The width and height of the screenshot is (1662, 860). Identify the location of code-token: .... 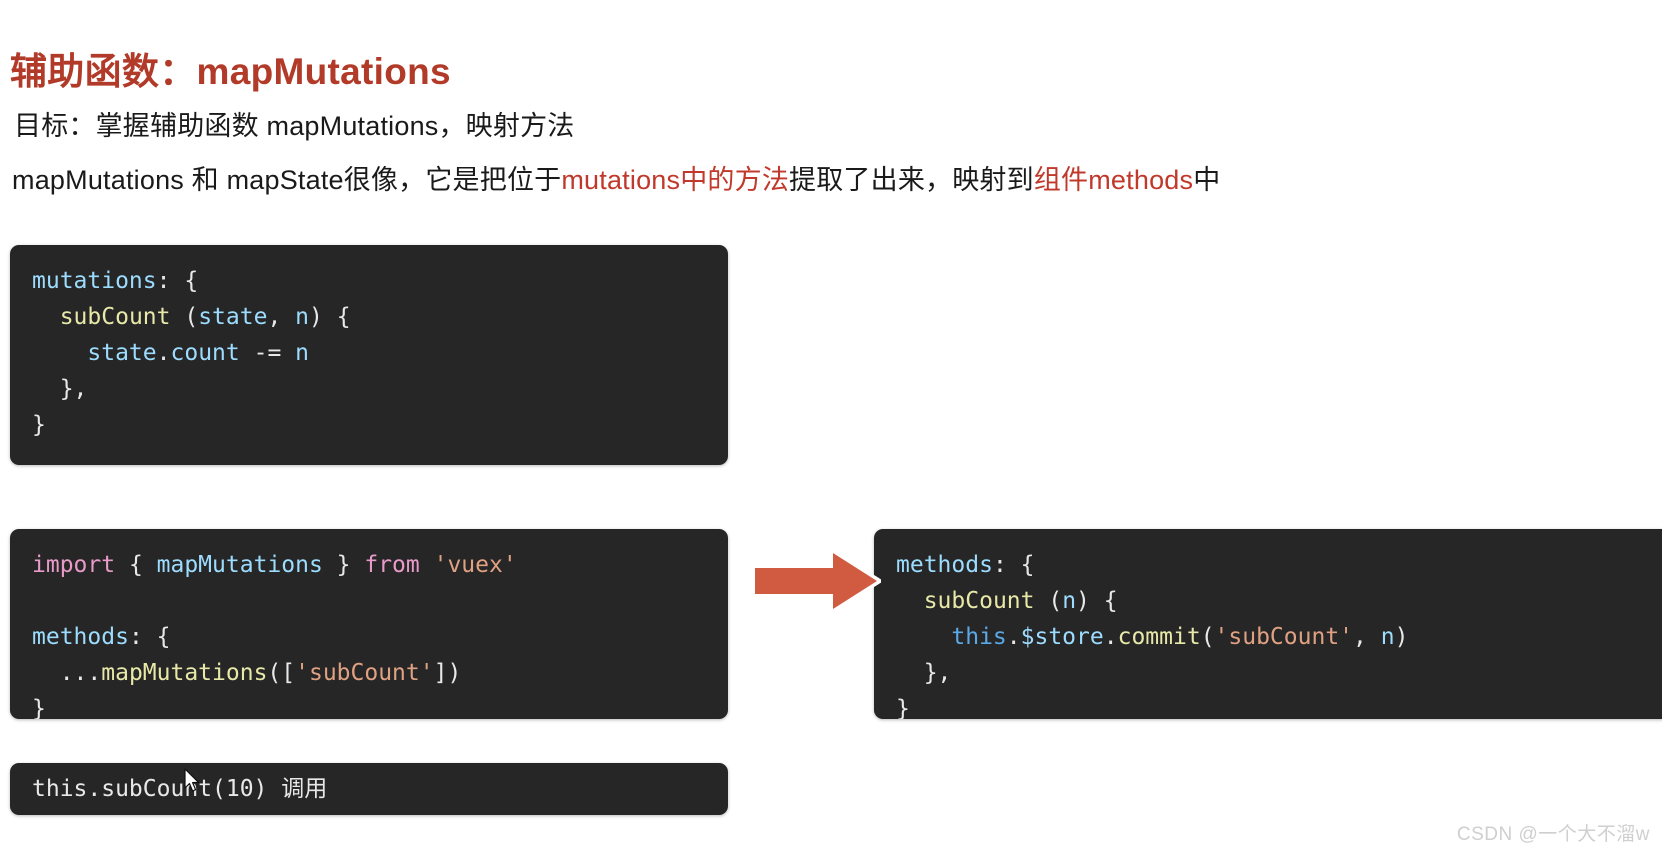
(67, 673).